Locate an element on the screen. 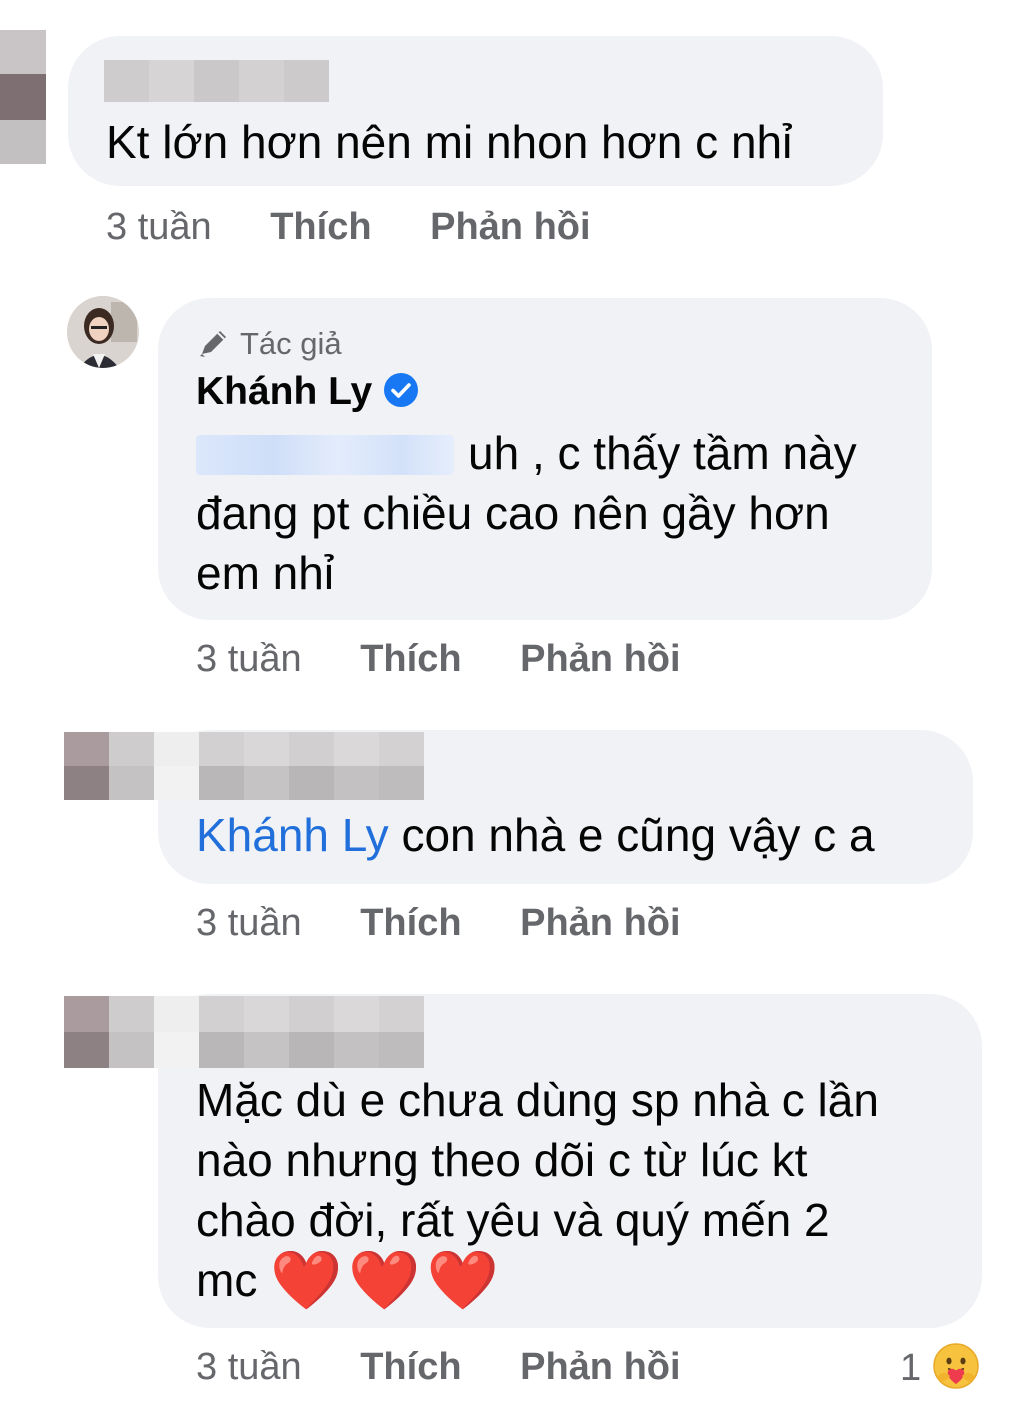 The width and height of the screenshot is (1019, 1411). comment-line-4: mc ❤️❤️❤️ is located at coordinates (350, 1280).